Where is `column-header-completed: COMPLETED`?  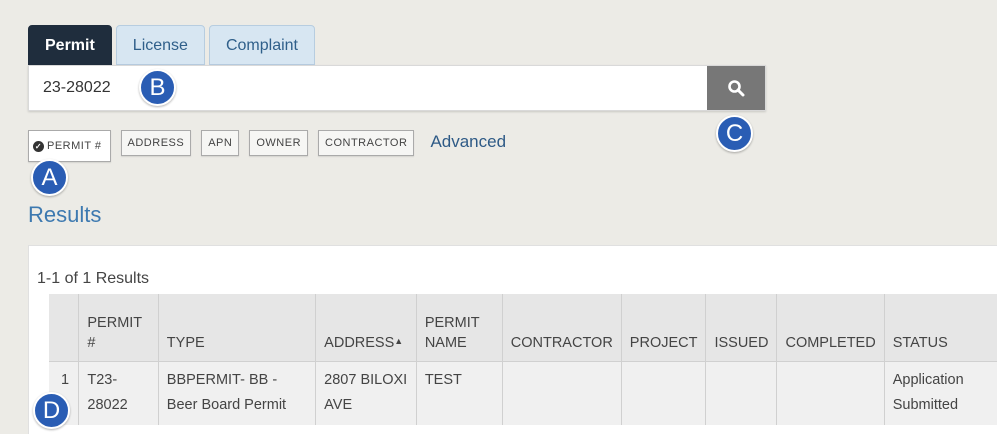
column-header-completed: COMPLETED is located at coordinates (830, 327).